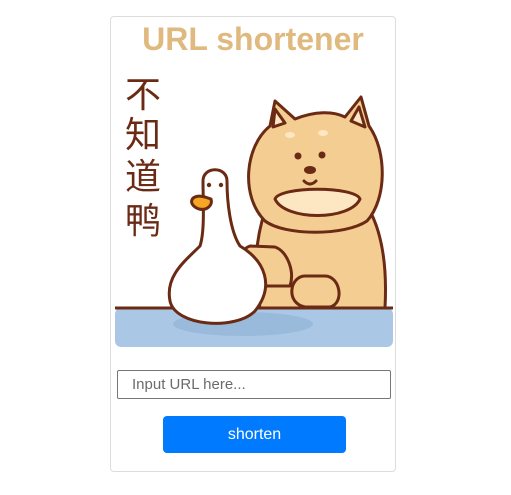 This screenshot has width=511, height=495. Describe the element at coordinates (143, 95) in the screenshot. I see `caption-char-1: 不` at that location.